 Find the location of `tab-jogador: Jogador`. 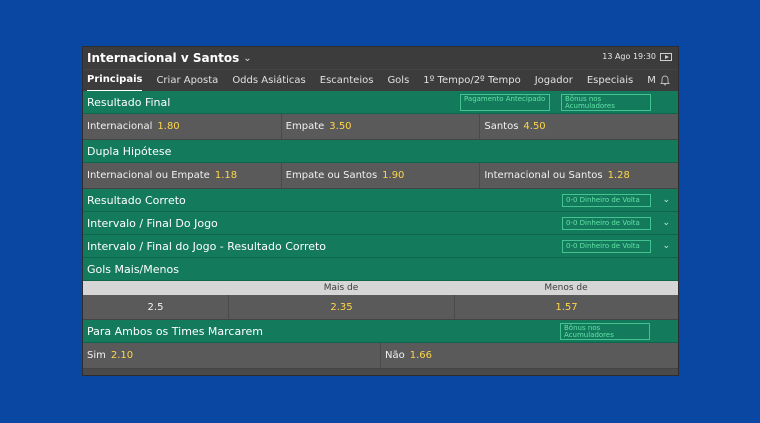

tab-jogador: Jogador is located at coordinates (554, 81).